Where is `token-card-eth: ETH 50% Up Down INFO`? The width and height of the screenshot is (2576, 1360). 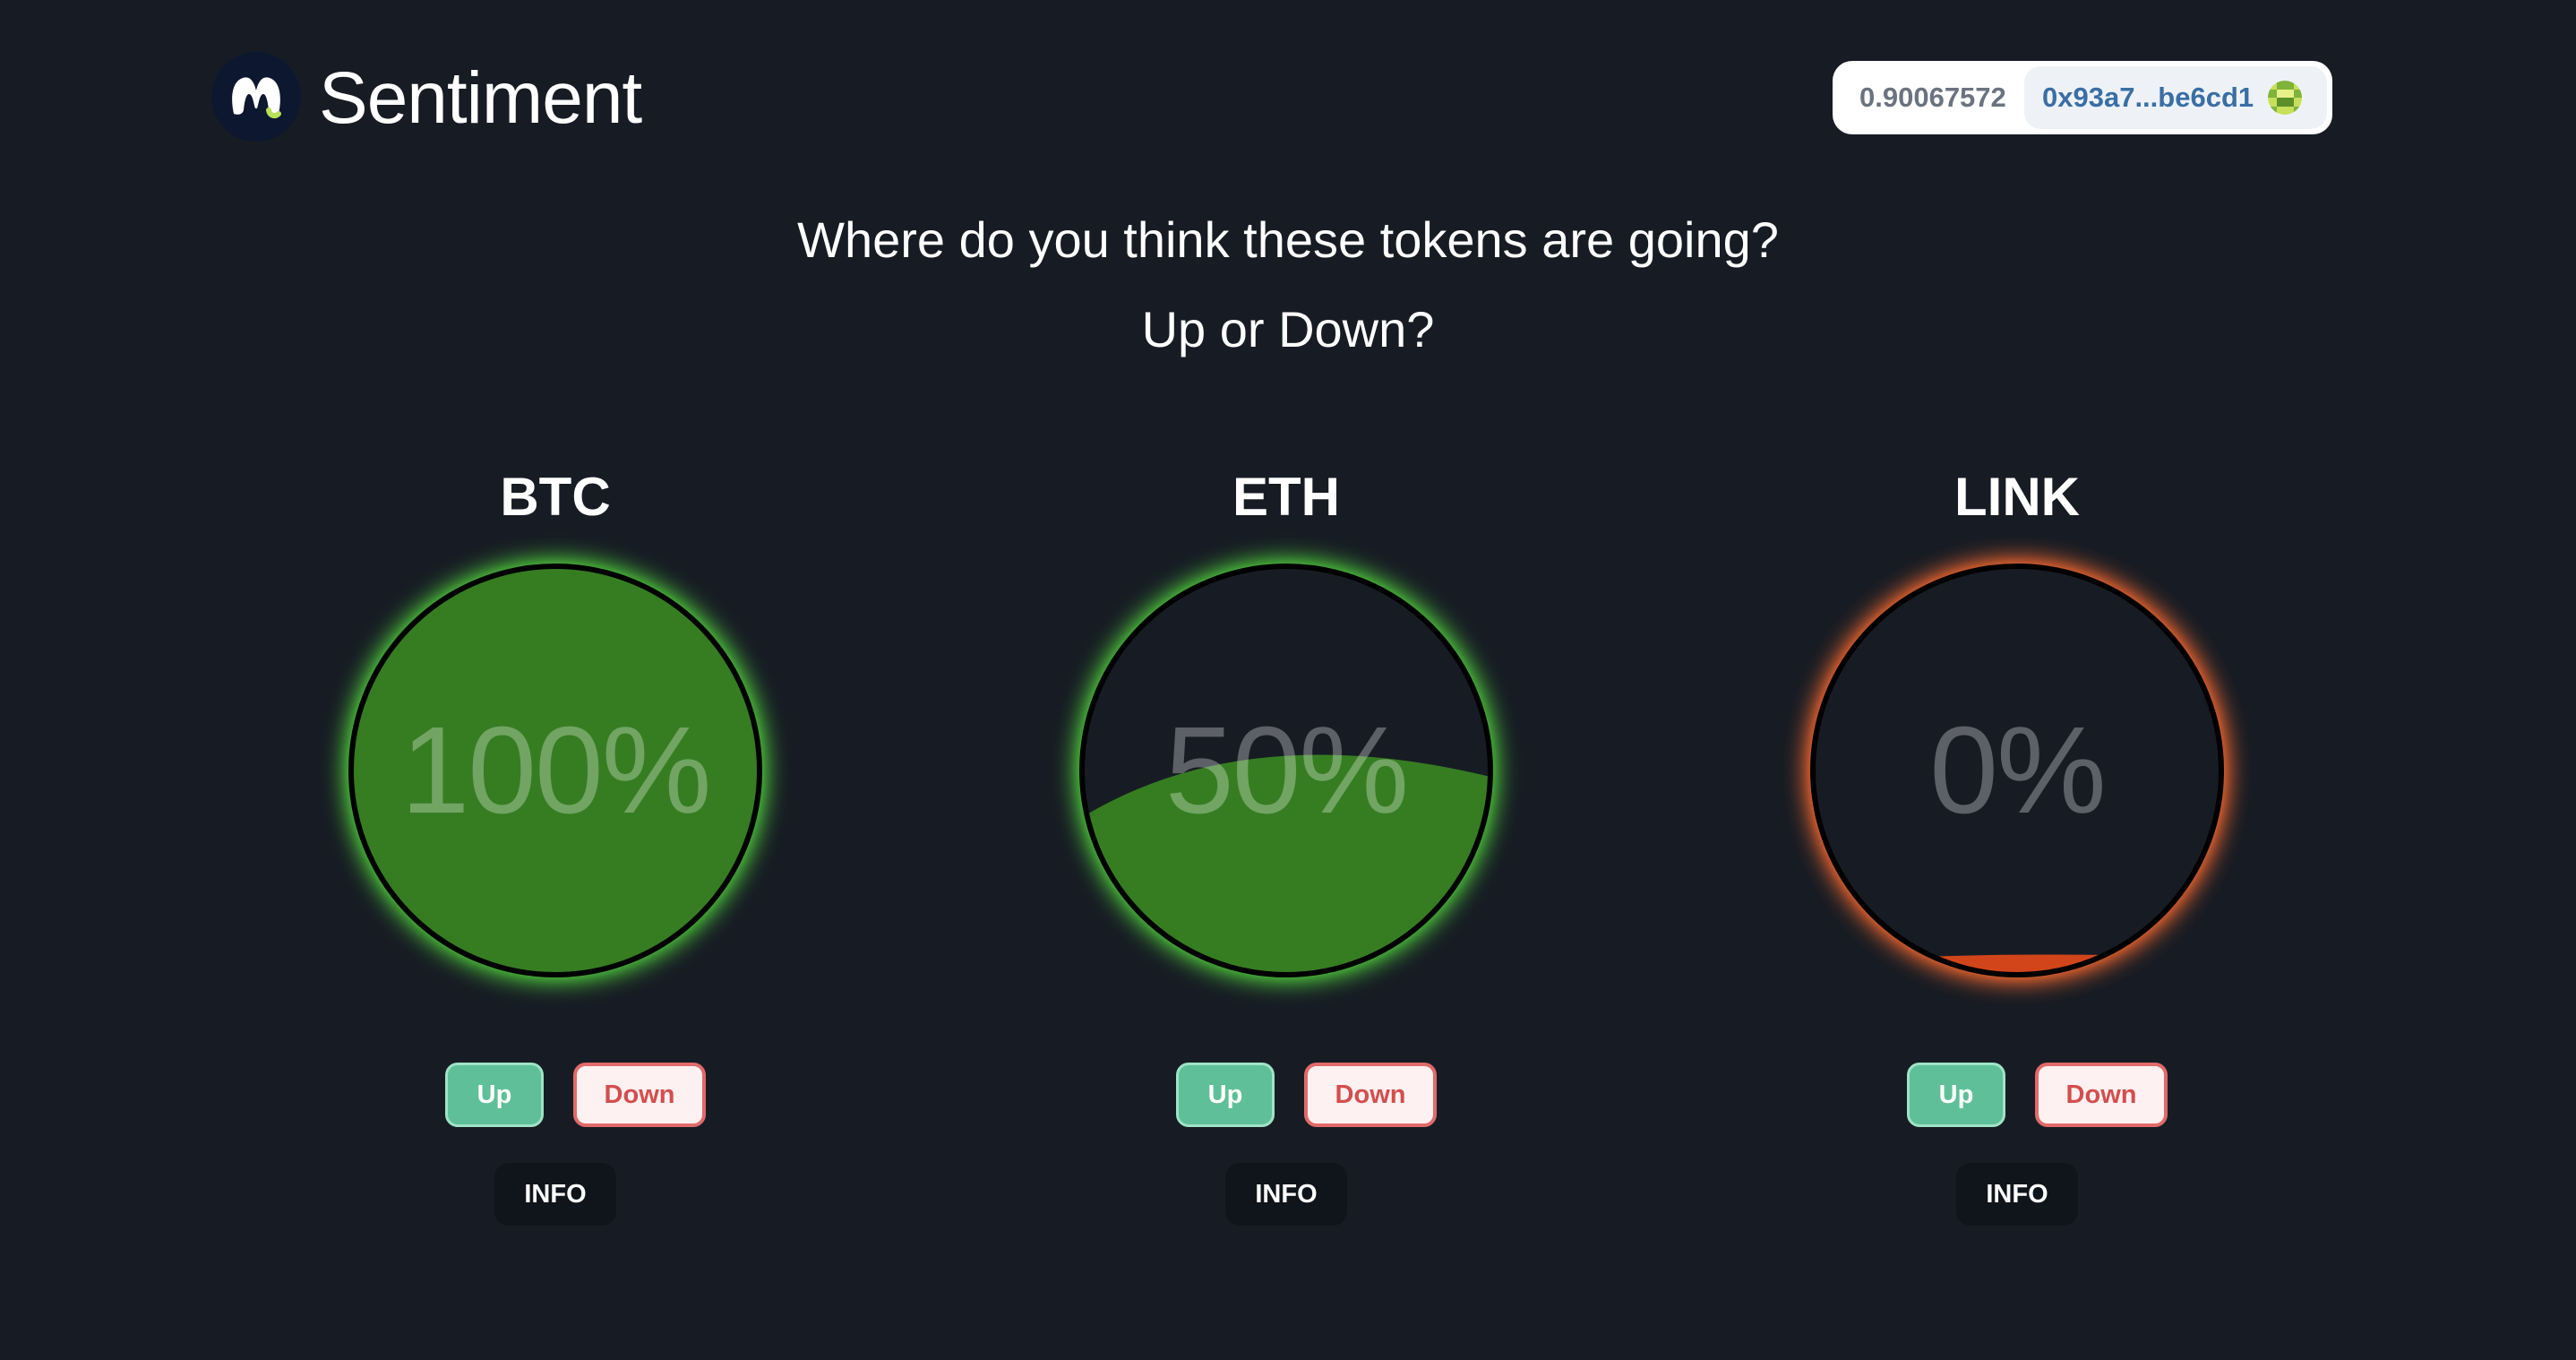
token-card-eth: ETH 50% Up Down INFO is located at coordinates (1286, 860).